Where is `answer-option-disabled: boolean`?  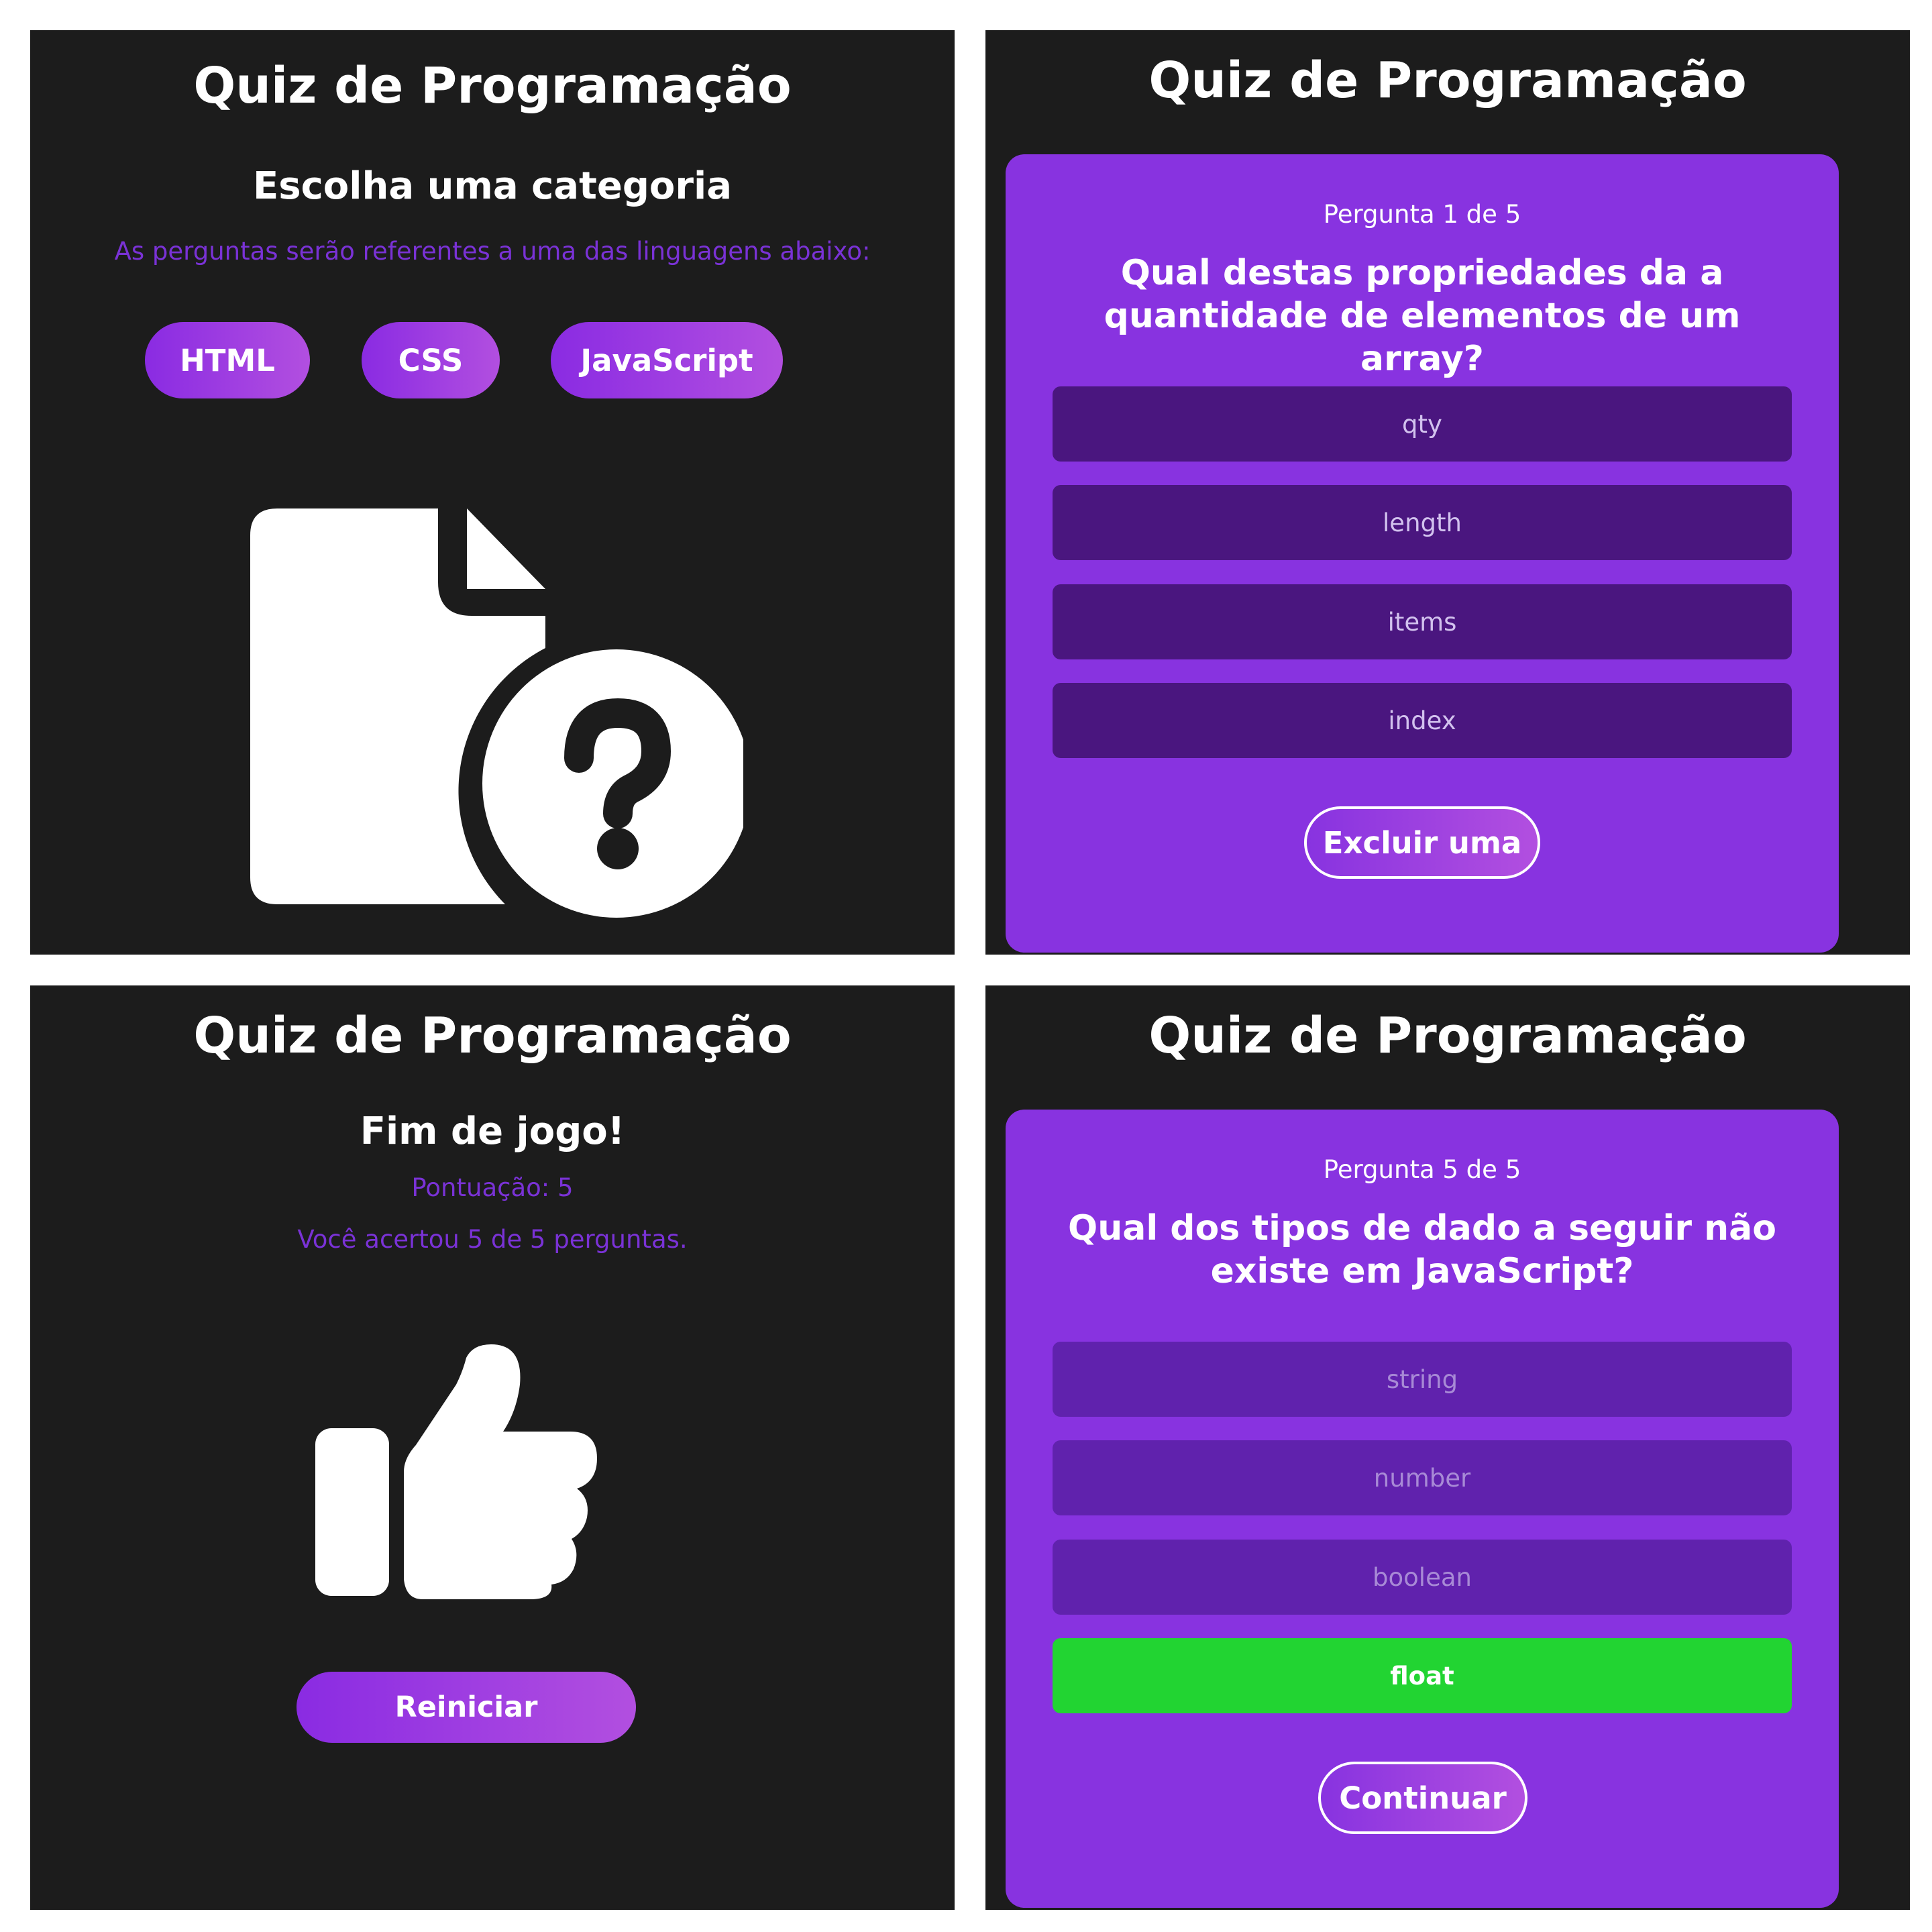
answer-option-disabled: boolean is located at coordinates (1422, 1577).